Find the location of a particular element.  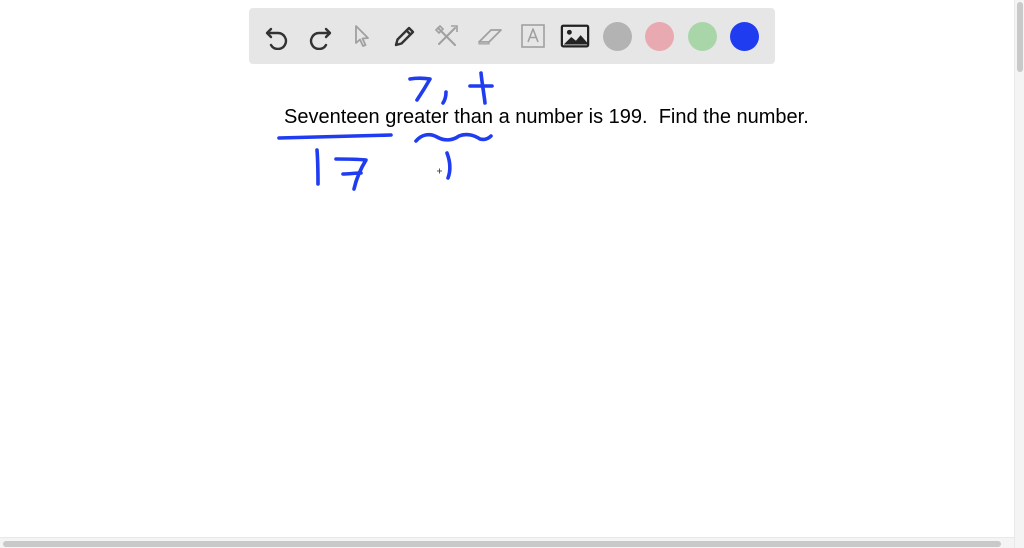

cursor-crosshair is located at coordinates (439, 171).